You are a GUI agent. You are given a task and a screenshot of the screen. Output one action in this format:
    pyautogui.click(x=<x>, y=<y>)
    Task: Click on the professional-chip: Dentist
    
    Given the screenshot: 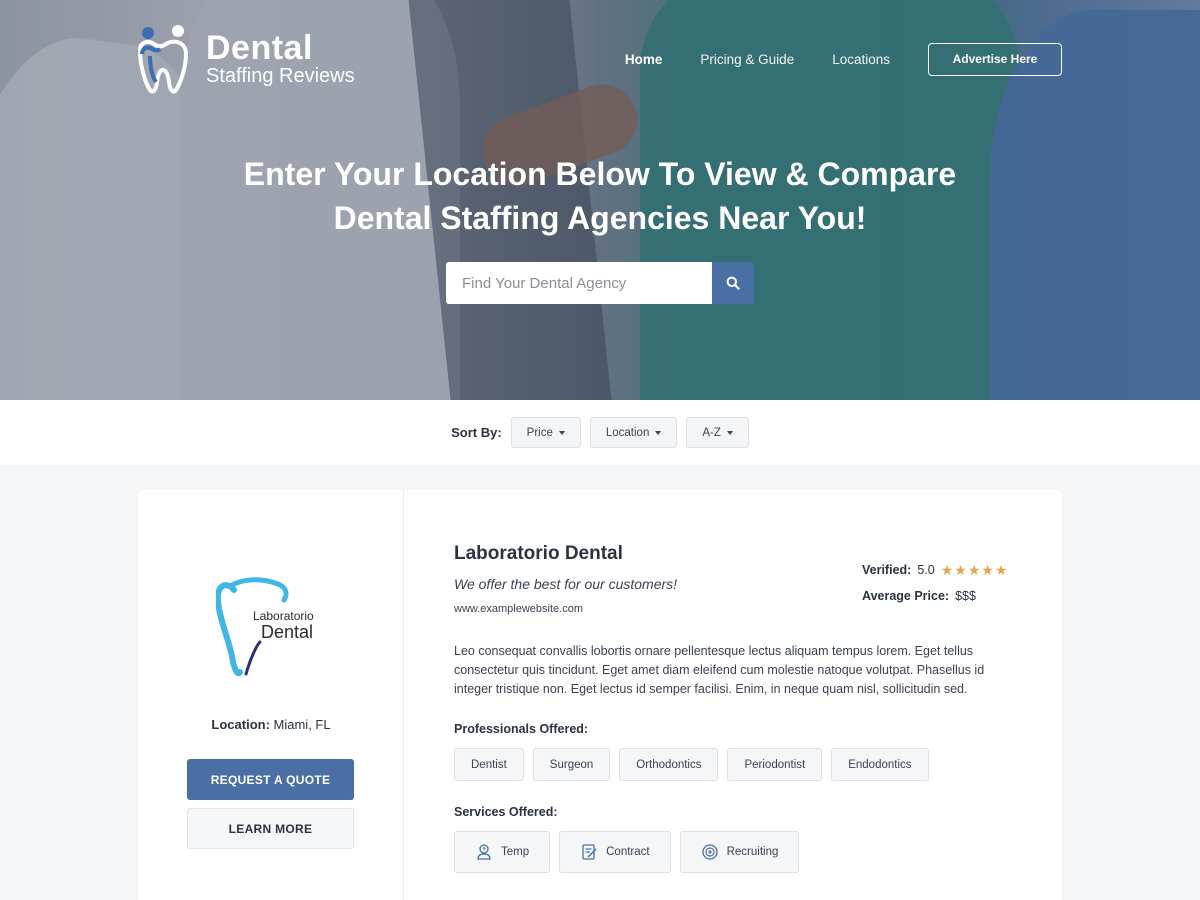 What is the action you would take?
    pyautogui.click(x=489, y=764)
    